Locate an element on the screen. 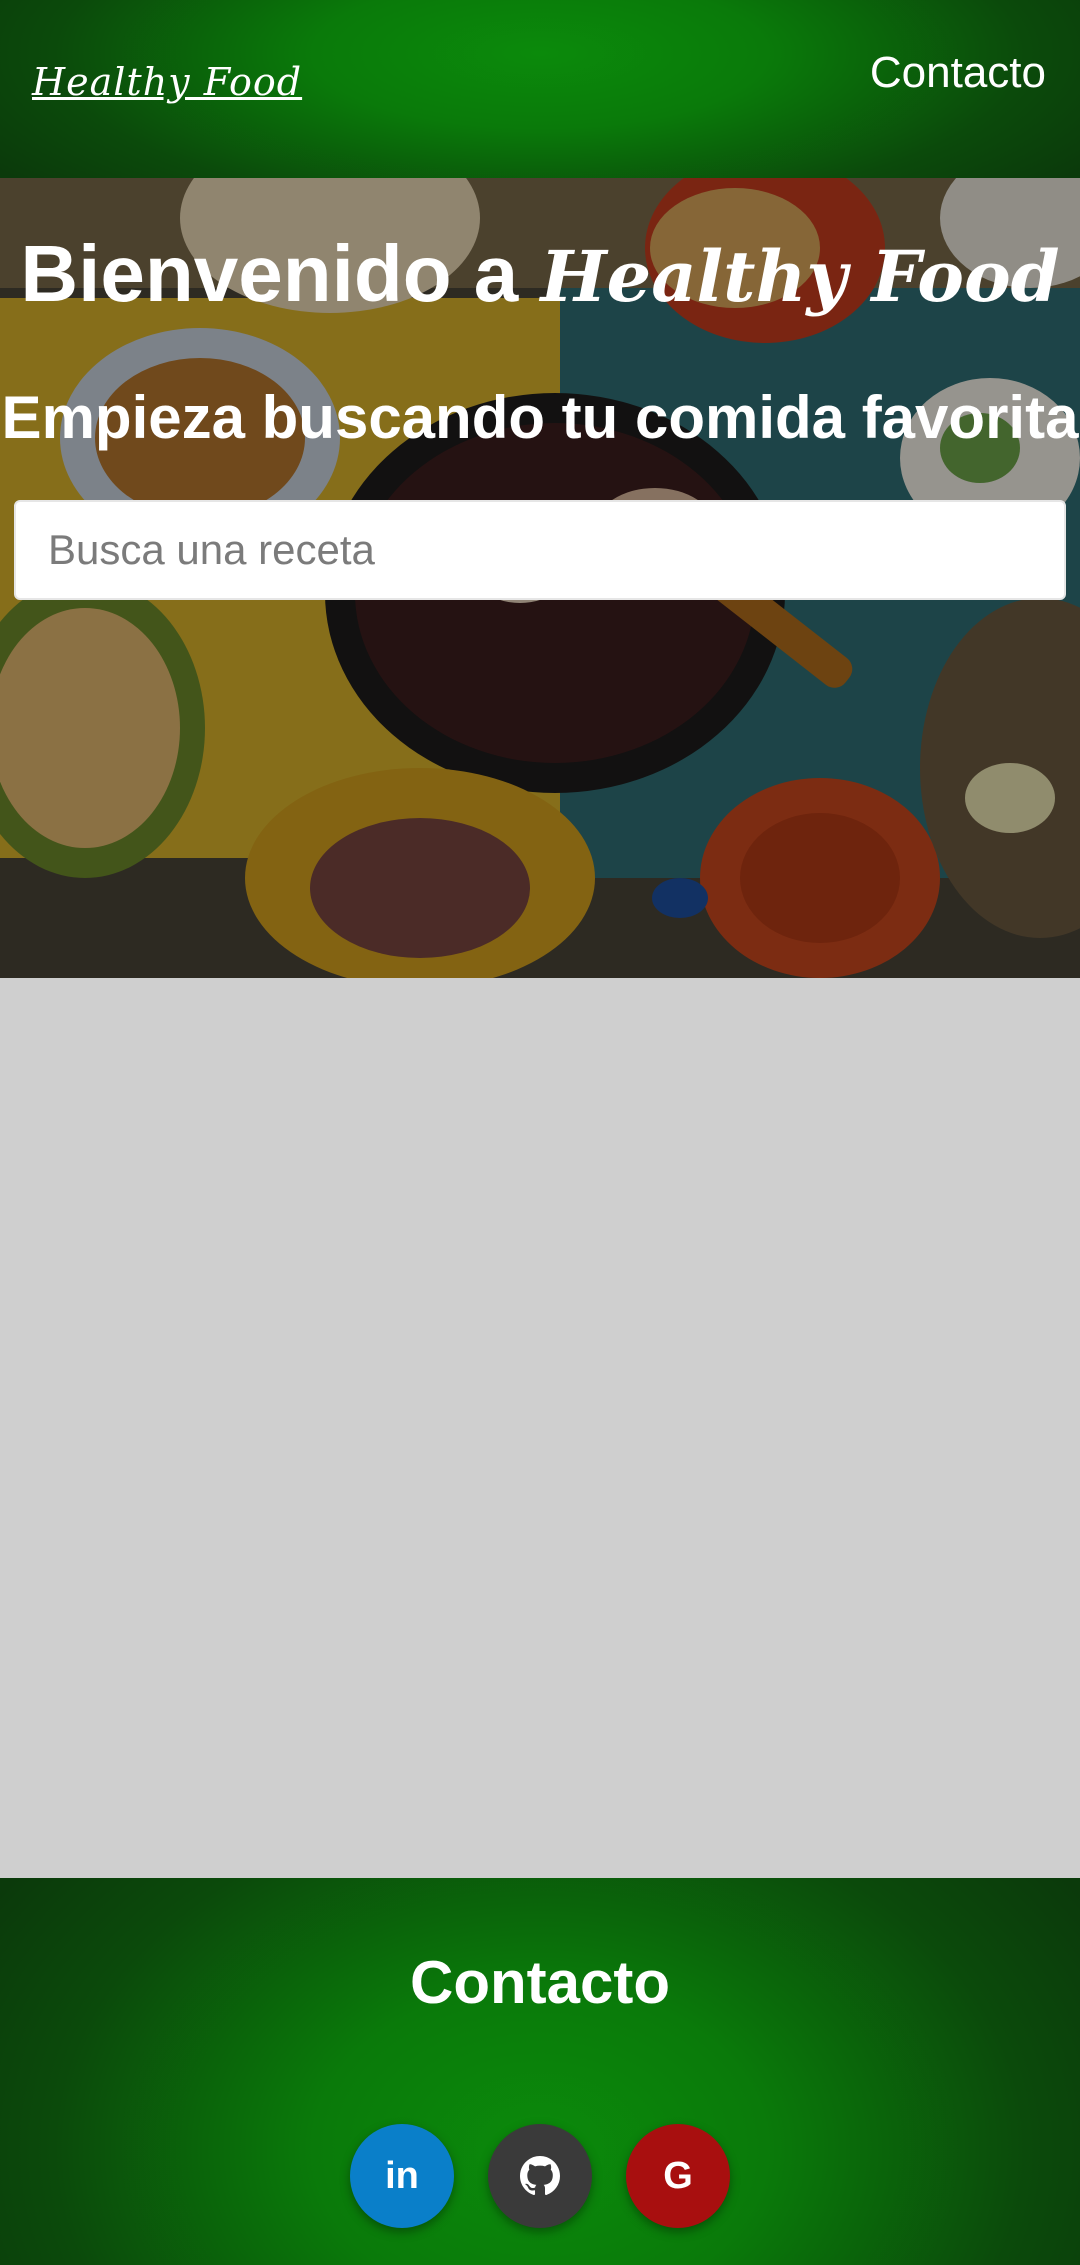 This screenshot has height=2265, width=1080. google-icon: G is located at coordinates (678, 2175).